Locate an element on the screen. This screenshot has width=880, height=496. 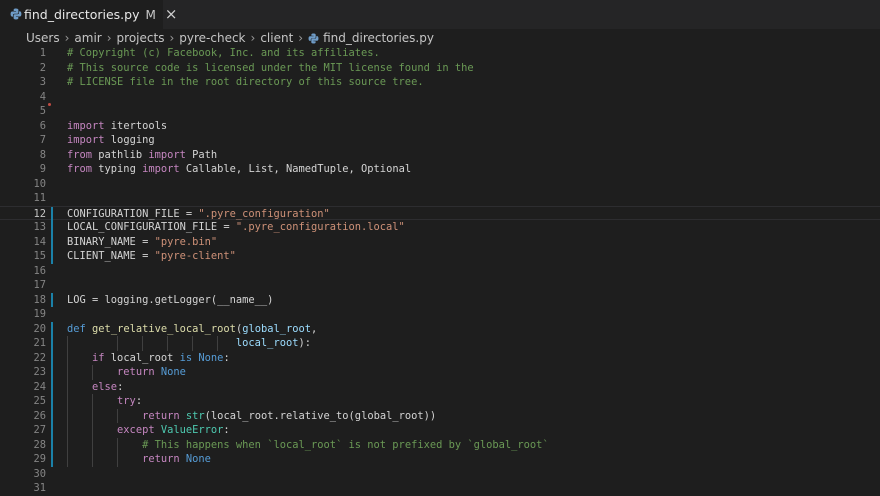
line-number: 19 is located at coordinates (23, 314).